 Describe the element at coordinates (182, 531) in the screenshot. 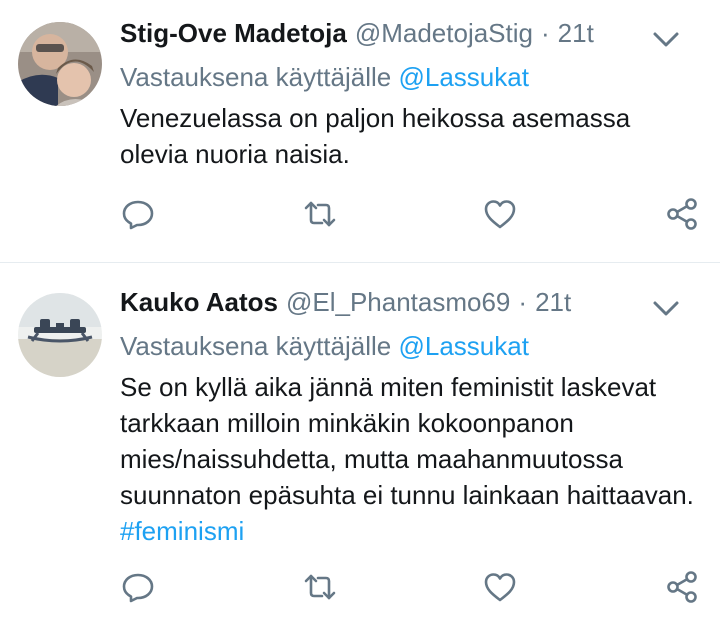

I see `hashtag-link: #feminismi` at that location.